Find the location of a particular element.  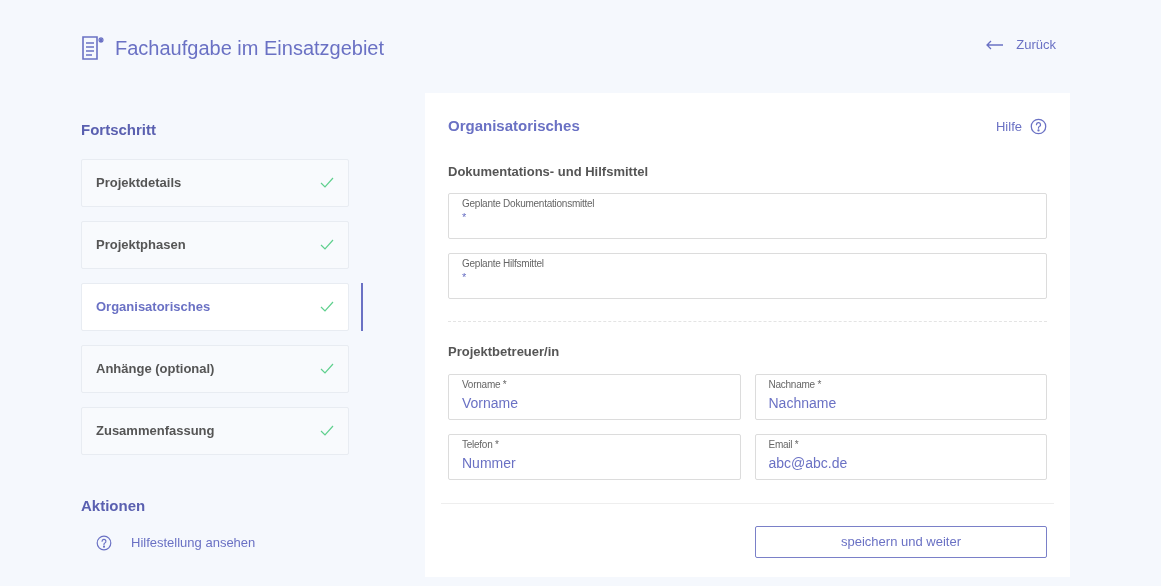

input-field: Nachname * Nachname is located at coordinates (900, 396).